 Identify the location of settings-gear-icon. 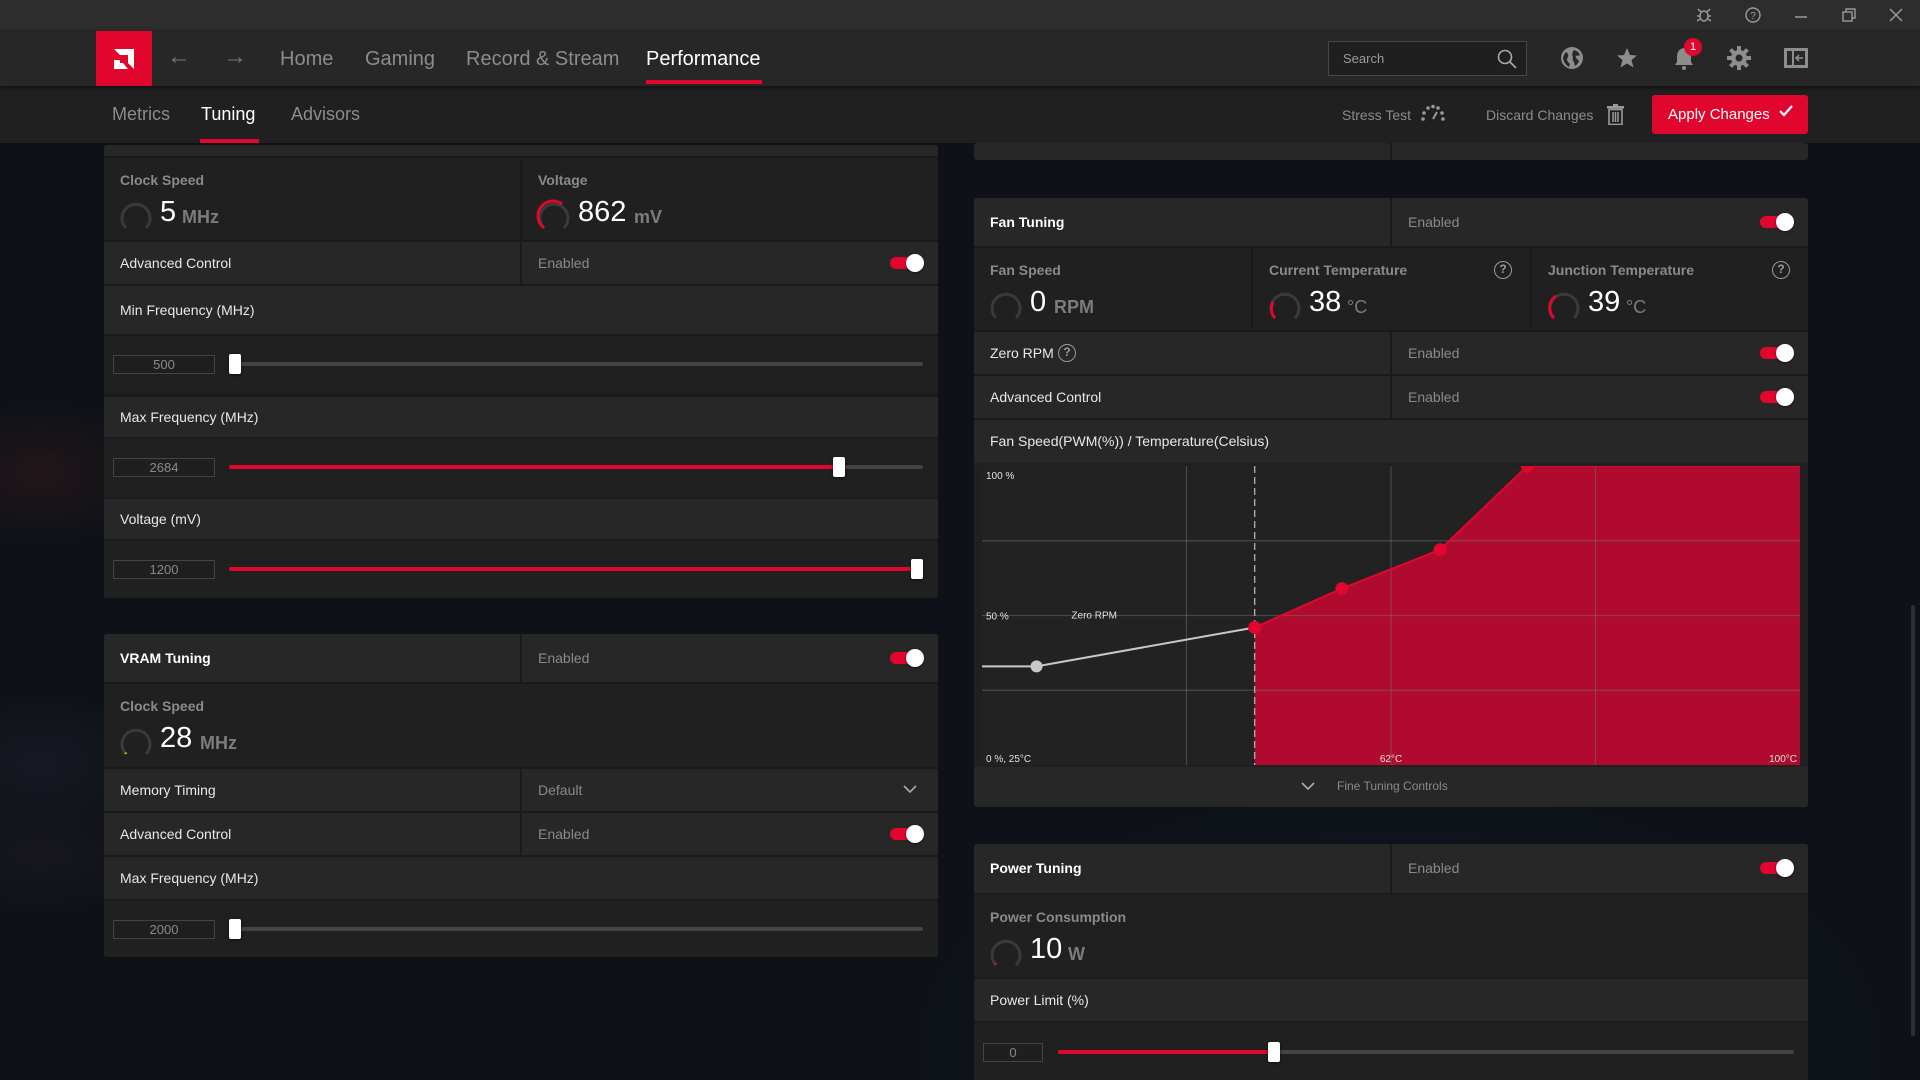
(1739, 58).